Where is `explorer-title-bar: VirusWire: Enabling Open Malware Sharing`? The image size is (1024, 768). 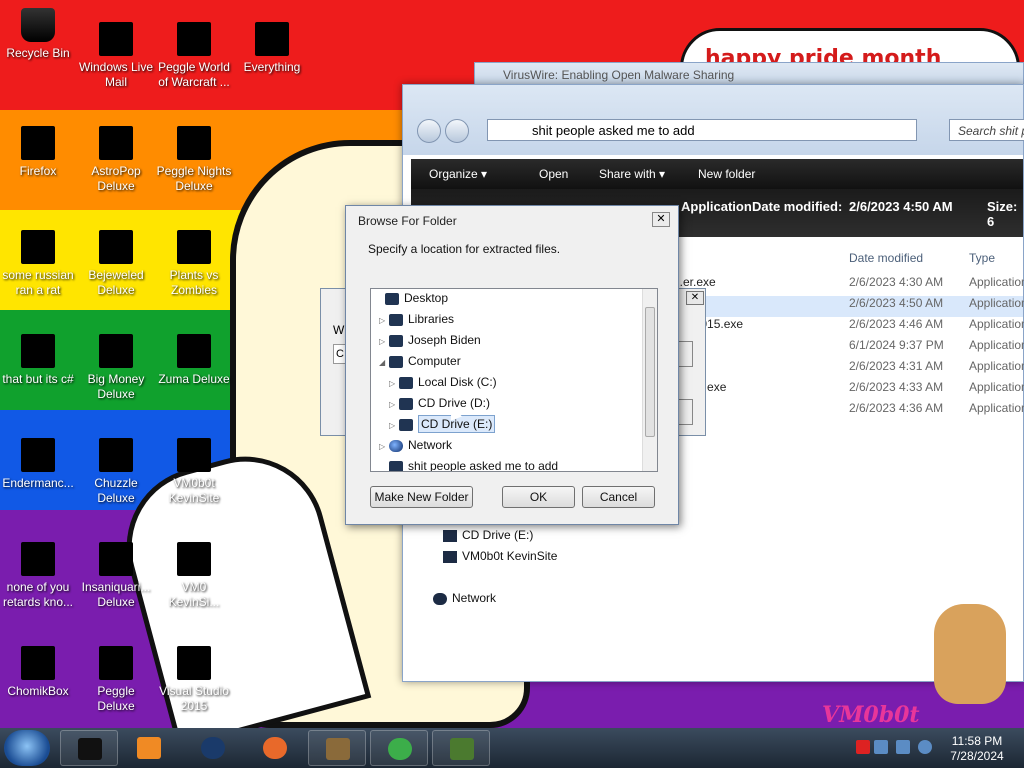
explorer-title-bar: VirusWire: Enabling Open Malware Sharing is located at coordinates (749, 74).